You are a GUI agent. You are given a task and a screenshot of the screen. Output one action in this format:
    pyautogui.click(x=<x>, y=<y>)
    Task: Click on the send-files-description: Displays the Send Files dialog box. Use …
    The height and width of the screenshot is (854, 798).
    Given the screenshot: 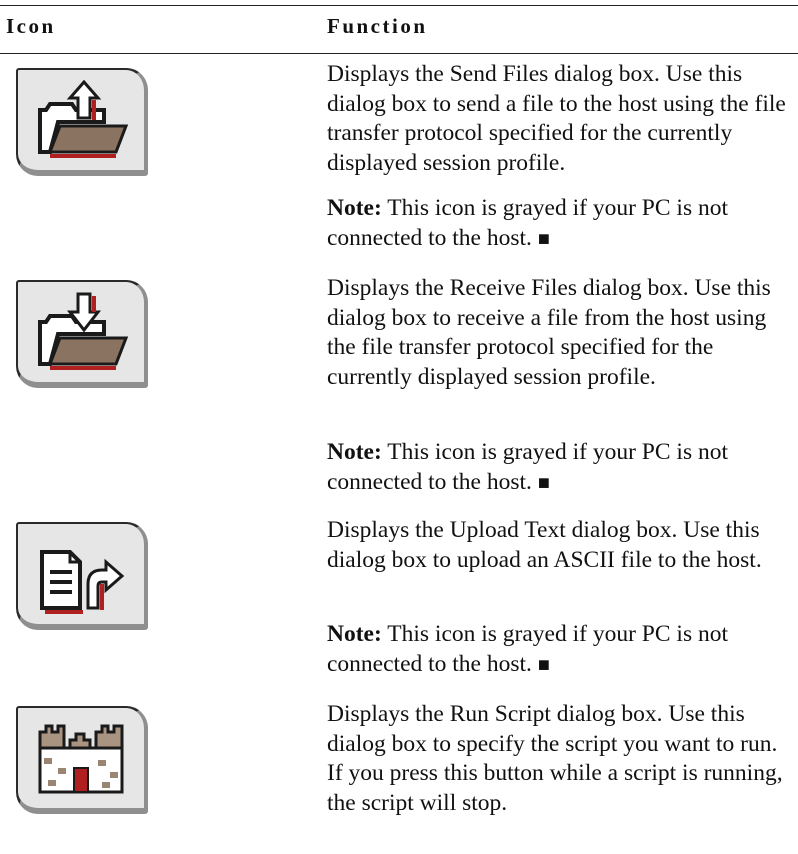 What is the action you would take?
    pyautogui.click(x=556, y=118)
    